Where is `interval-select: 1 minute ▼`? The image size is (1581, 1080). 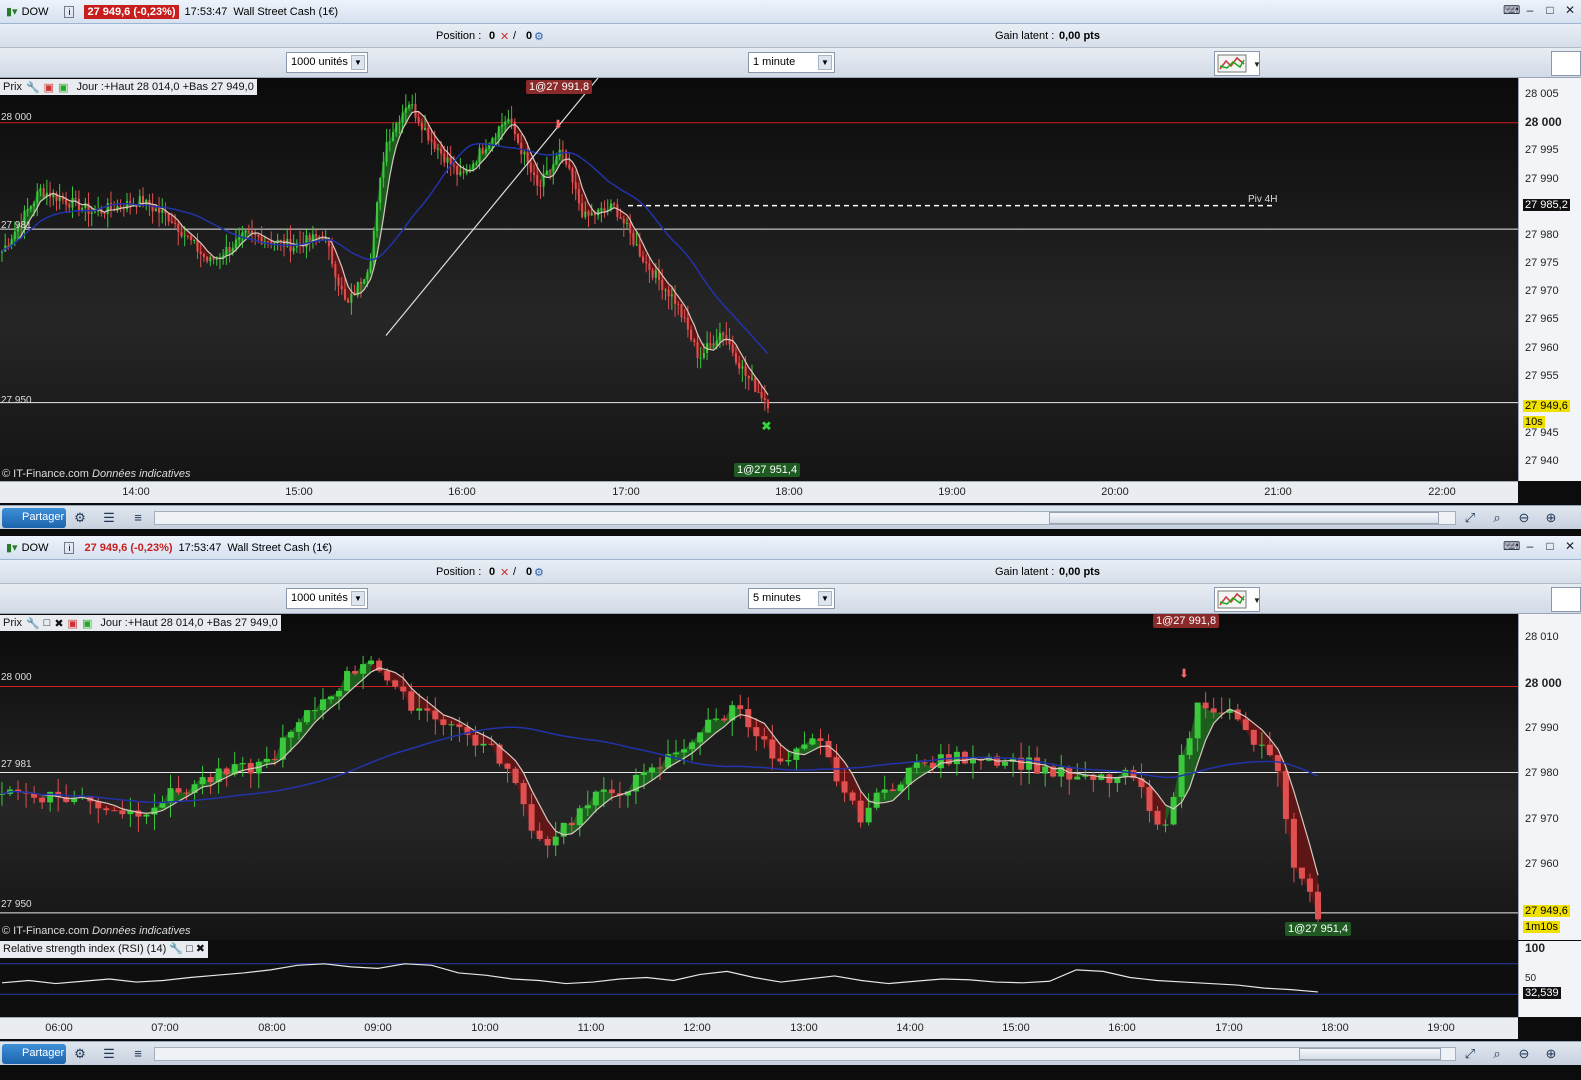 interval-select: 1 minute ▼ is located at coordinates (791, 62).